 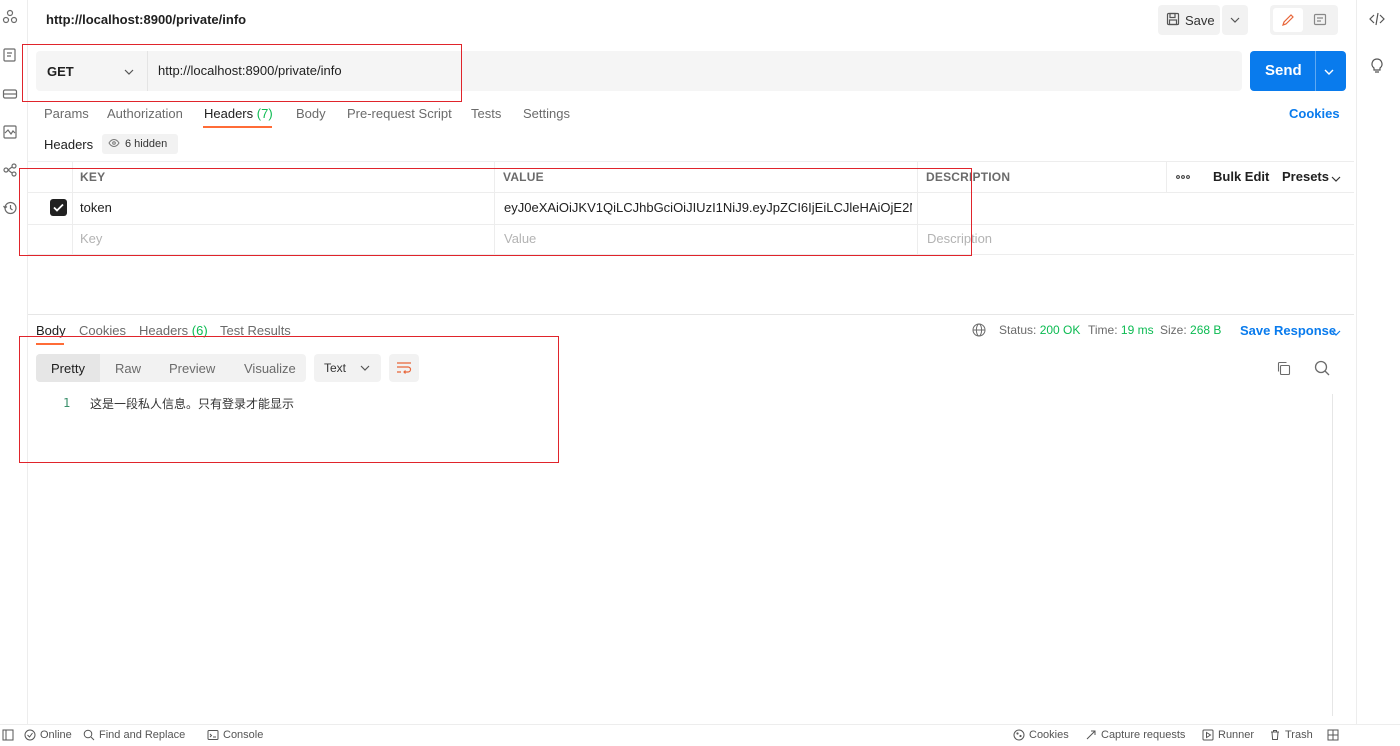 I want to click on time-value: 19 ms, so click(x=1137, y=330).